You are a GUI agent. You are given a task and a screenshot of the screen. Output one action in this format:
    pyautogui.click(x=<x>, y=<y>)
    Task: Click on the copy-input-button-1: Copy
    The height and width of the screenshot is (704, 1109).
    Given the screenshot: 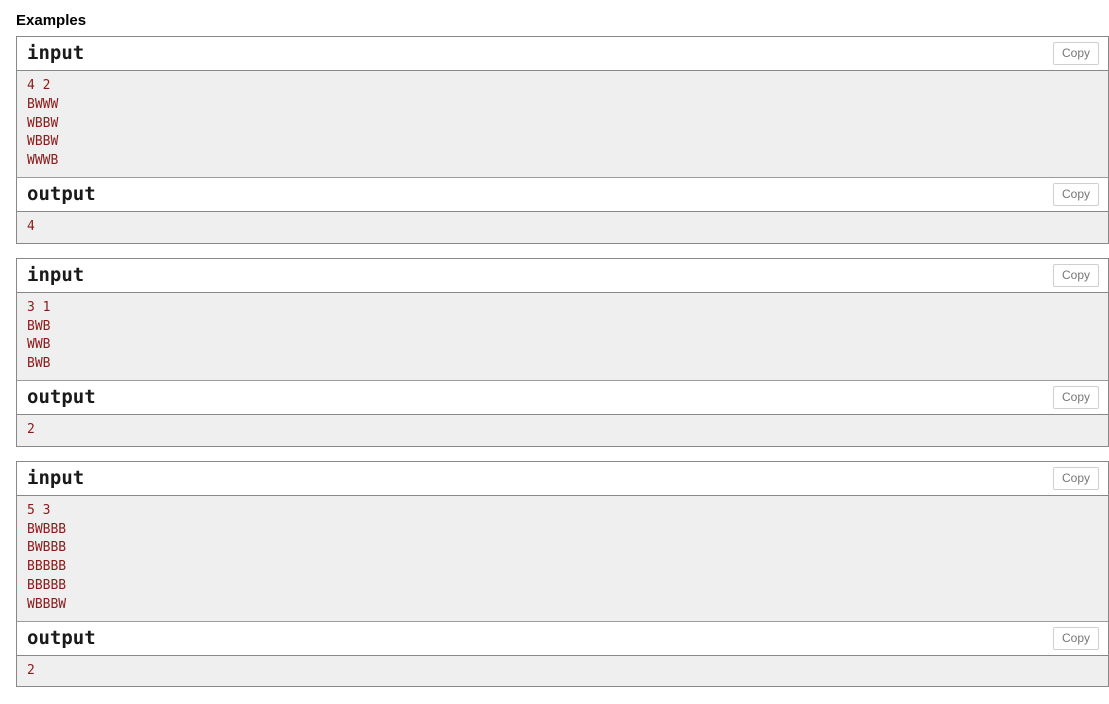 What is the action you would take?
    pyautogui.click(x=1075, y=53)
    